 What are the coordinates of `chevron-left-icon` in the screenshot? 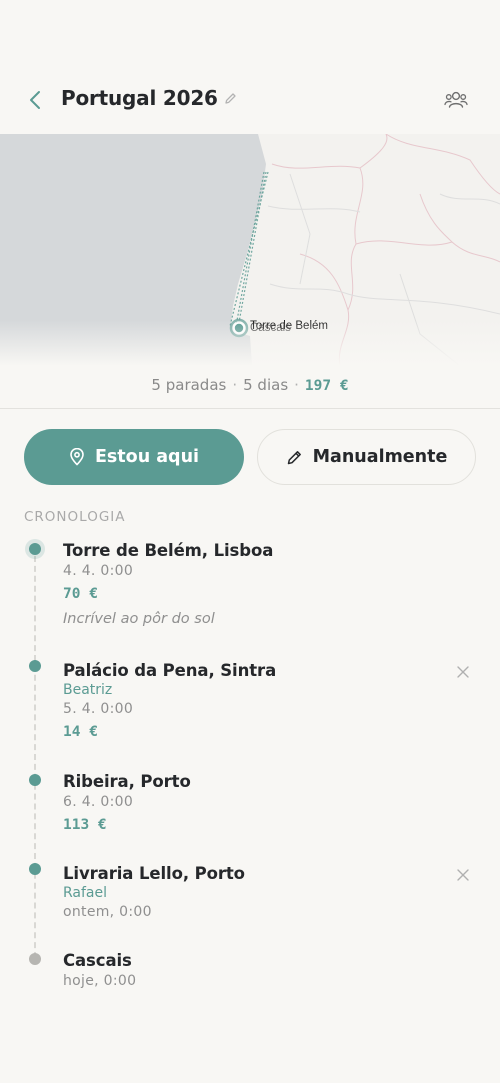 It's located at (35, 100).